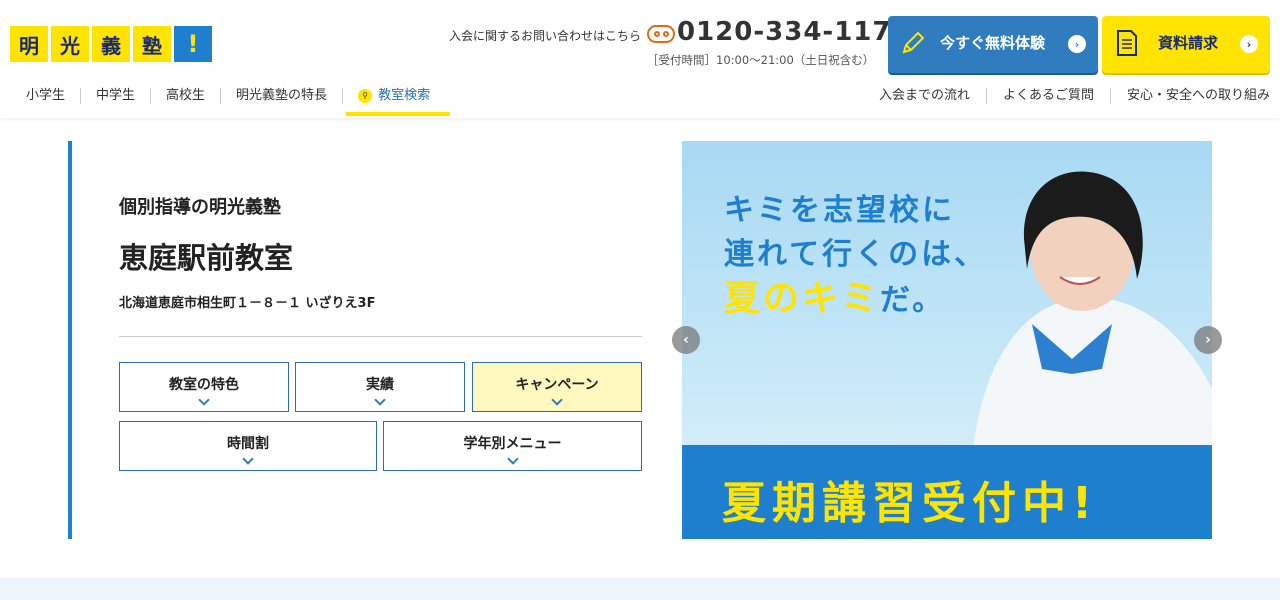 The height and width of the screenshot is (600, 1280). What do you see at coordinates (640, 589) in the screenshot?
I see `next-section` at bounding box center [640, 589].